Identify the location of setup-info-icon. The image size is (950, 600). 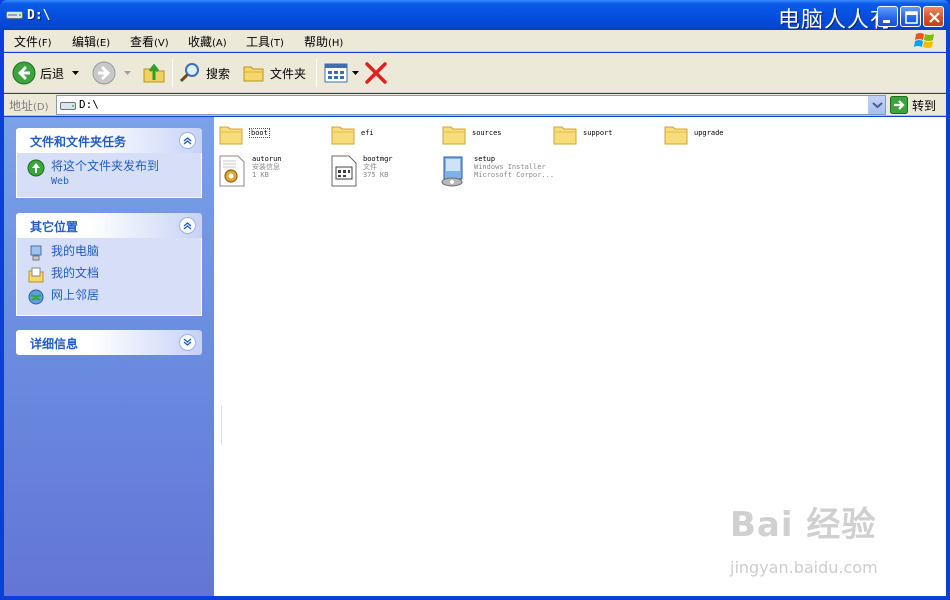
(232, 171).